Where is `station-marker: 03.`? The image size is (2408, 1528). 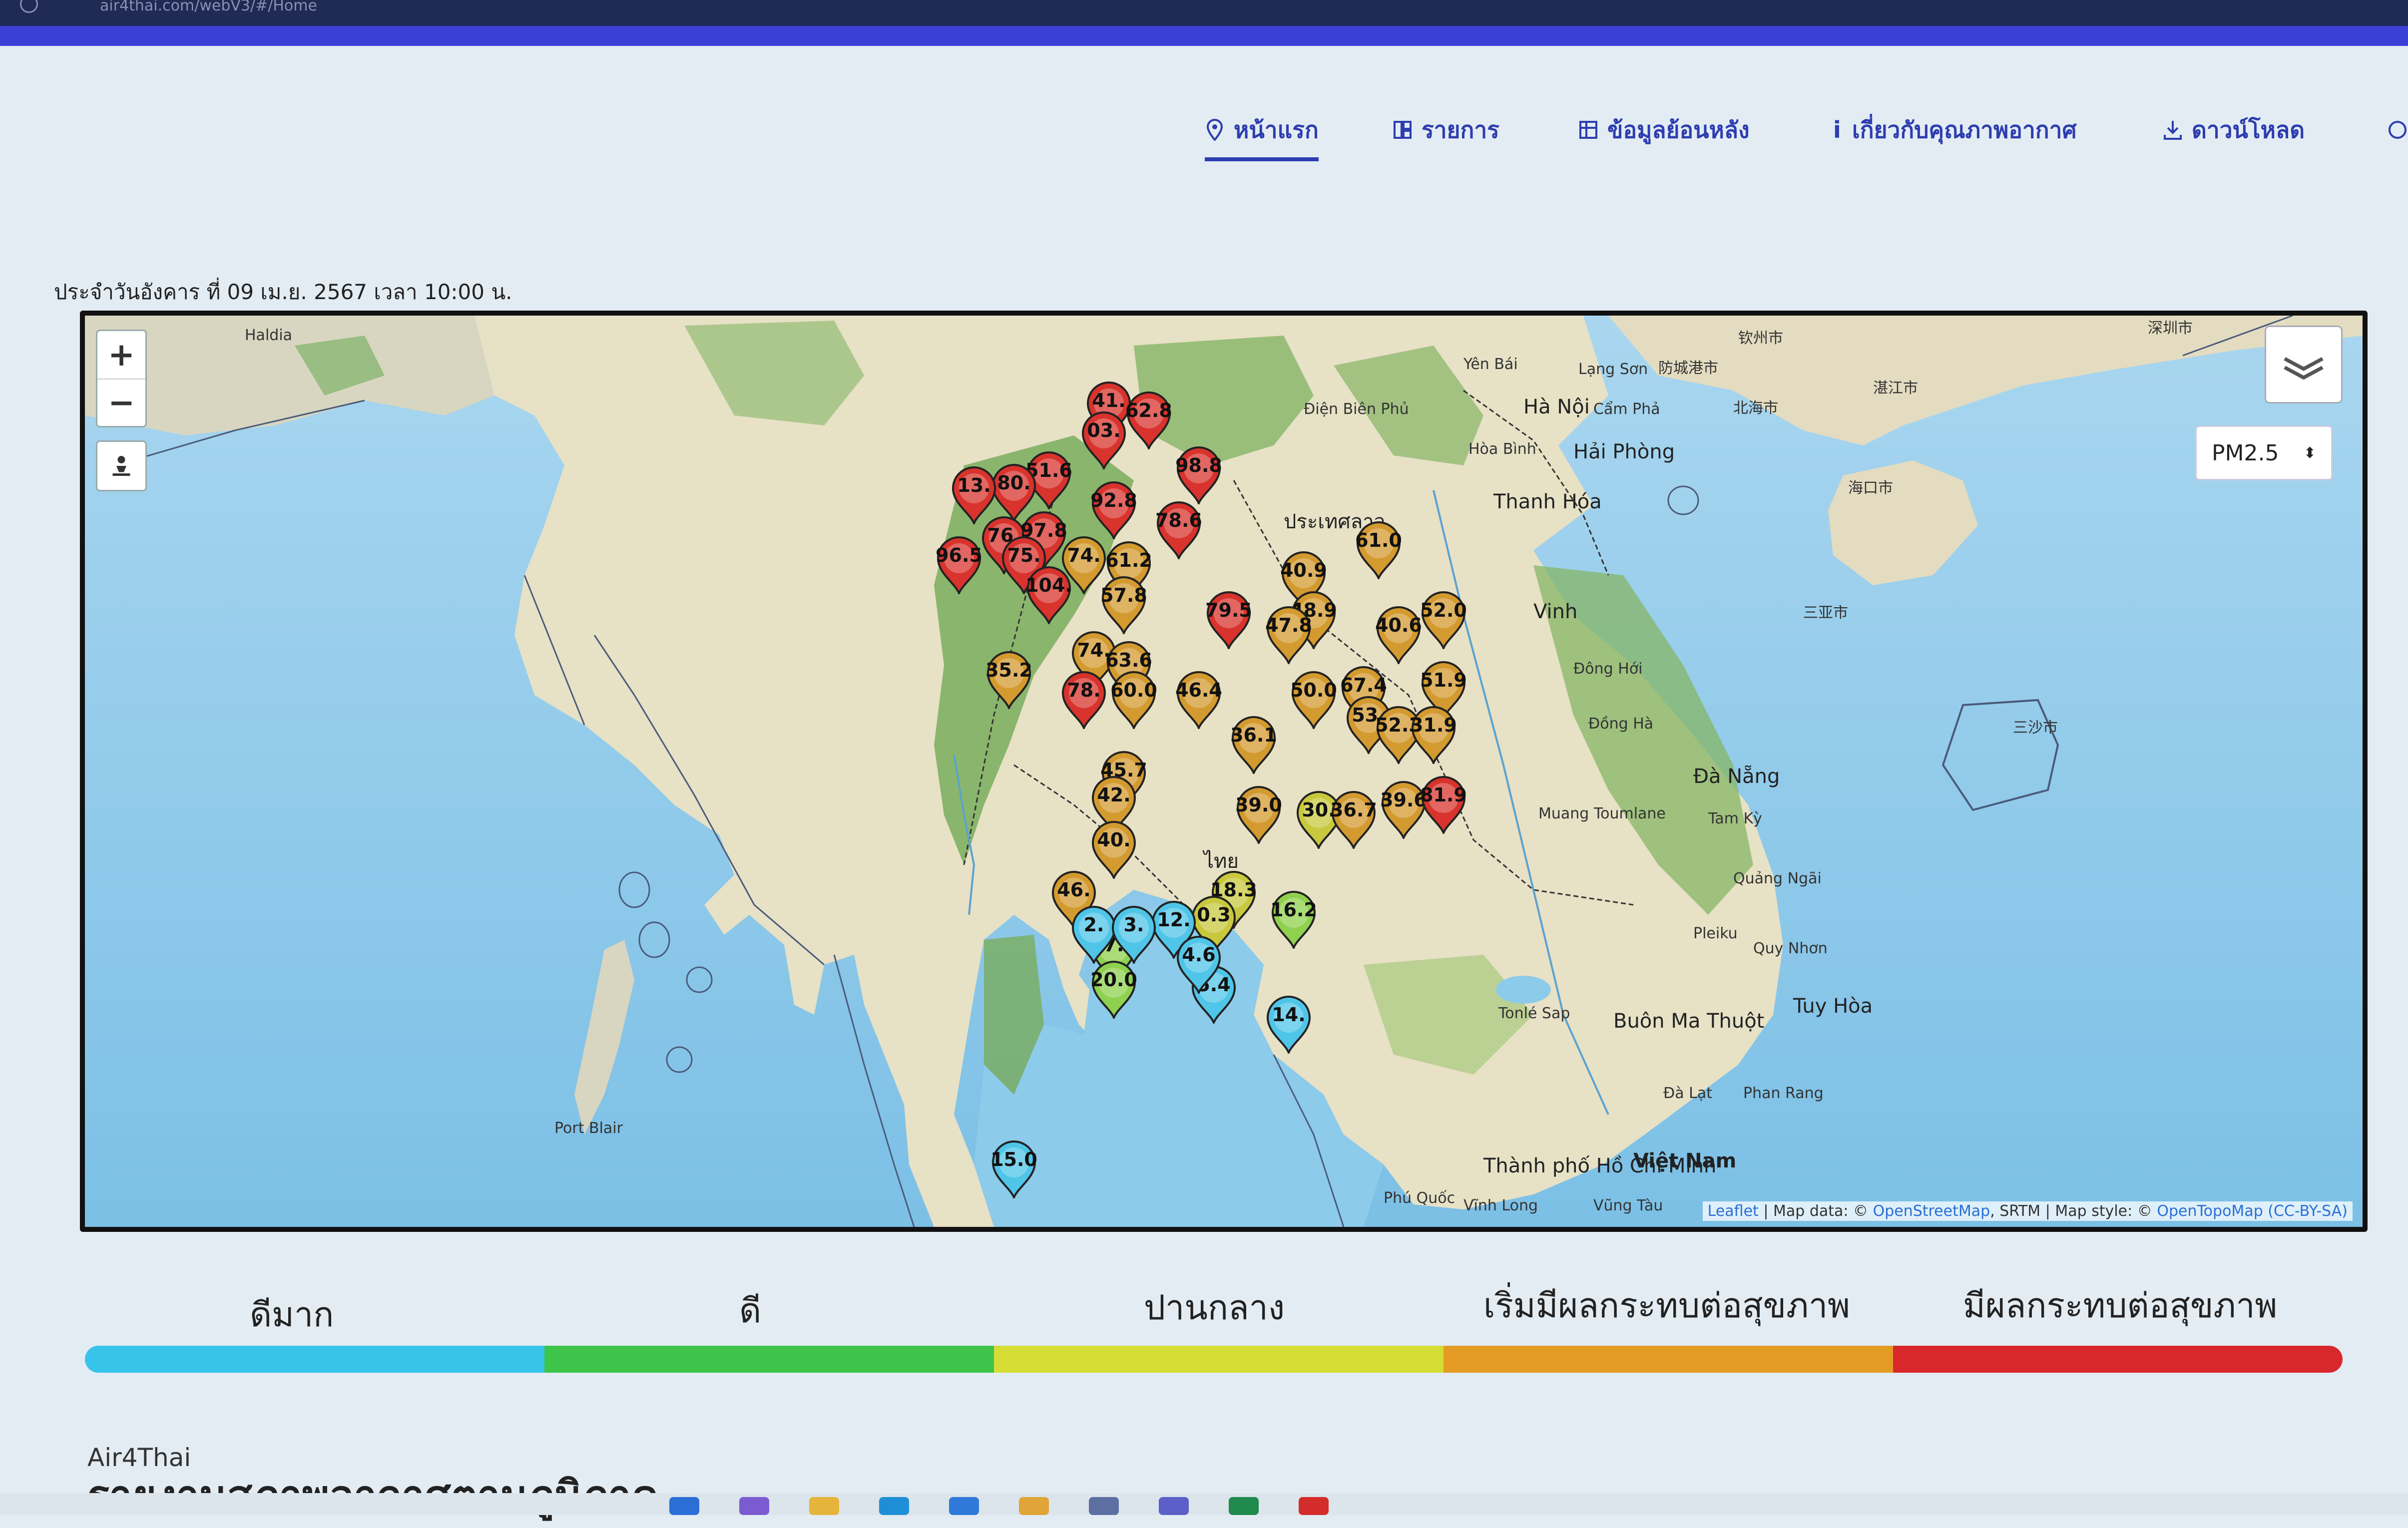 station-marker: 03. is located at coordinates (1104, 439).